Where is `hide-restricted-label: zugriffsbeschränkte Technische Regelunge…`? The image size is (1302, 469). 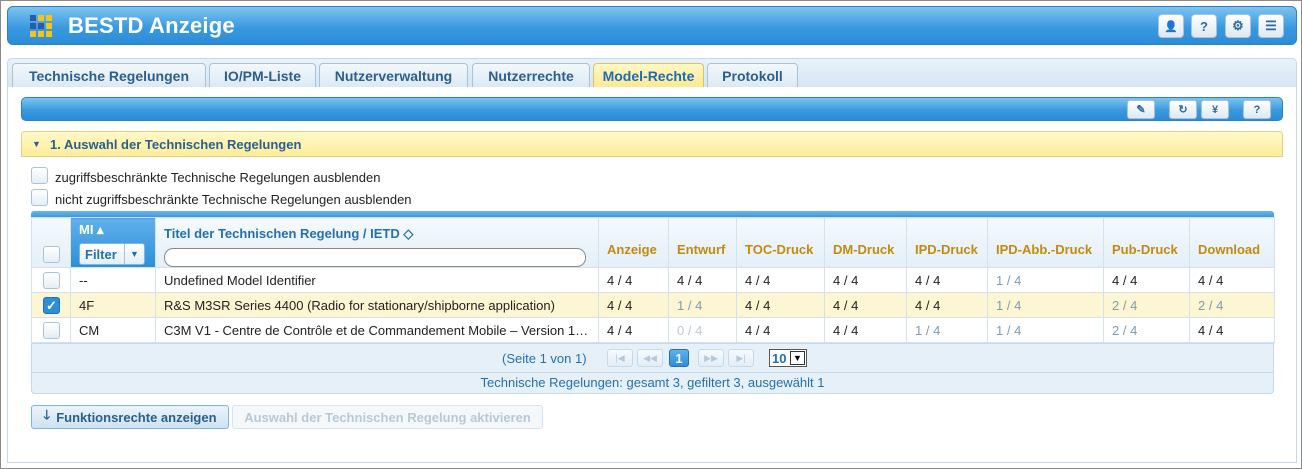 hide-restricted-label: zugriffsbeschränkte Technische Regelunge… is located at coordinates (218, 177).